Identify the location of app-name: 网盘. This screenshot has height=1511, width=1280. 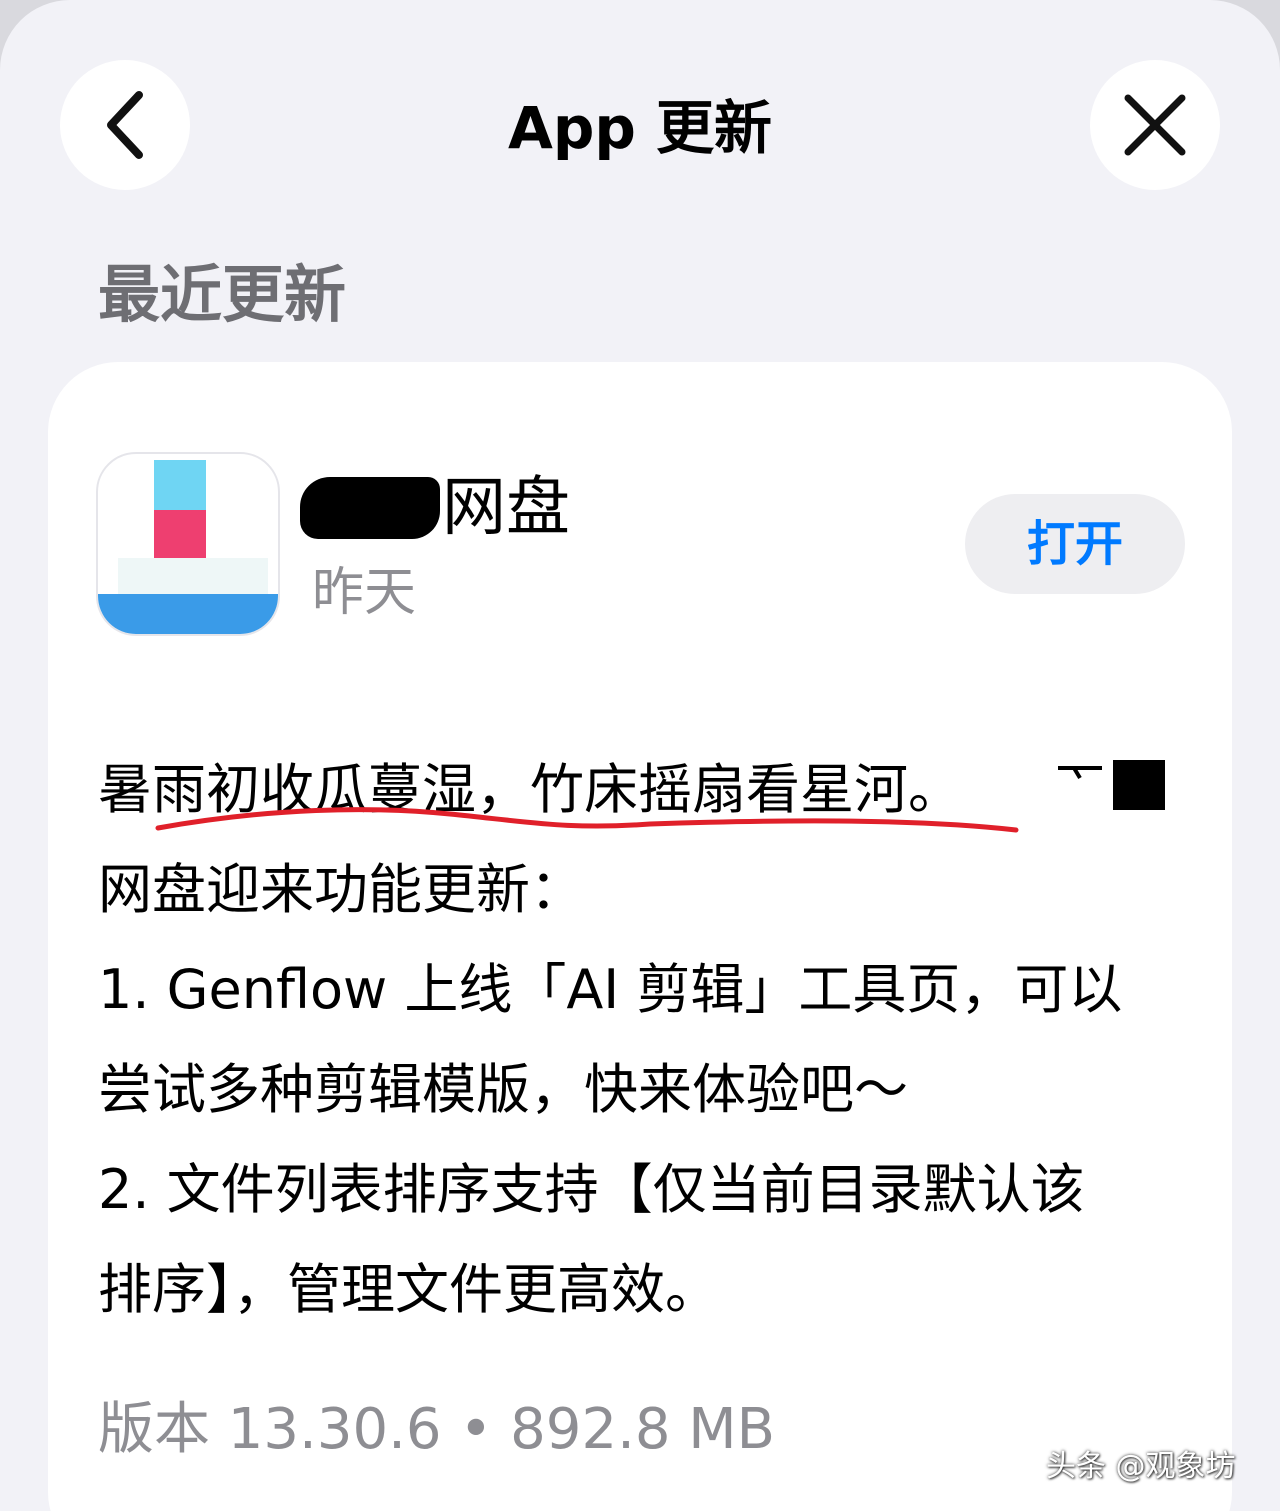
(435, 508).